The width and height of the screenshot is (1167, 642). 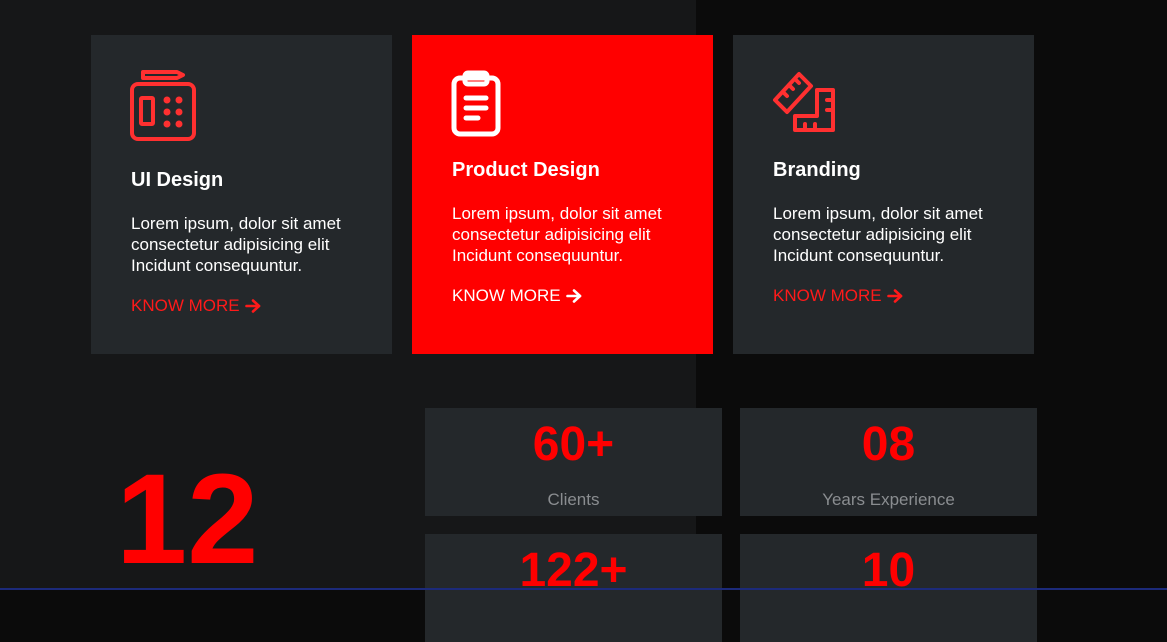 What do you see at coordinates (573, 444) in the screenshot?
I see `stat-value: 60+` at bounding box center [573, 444].